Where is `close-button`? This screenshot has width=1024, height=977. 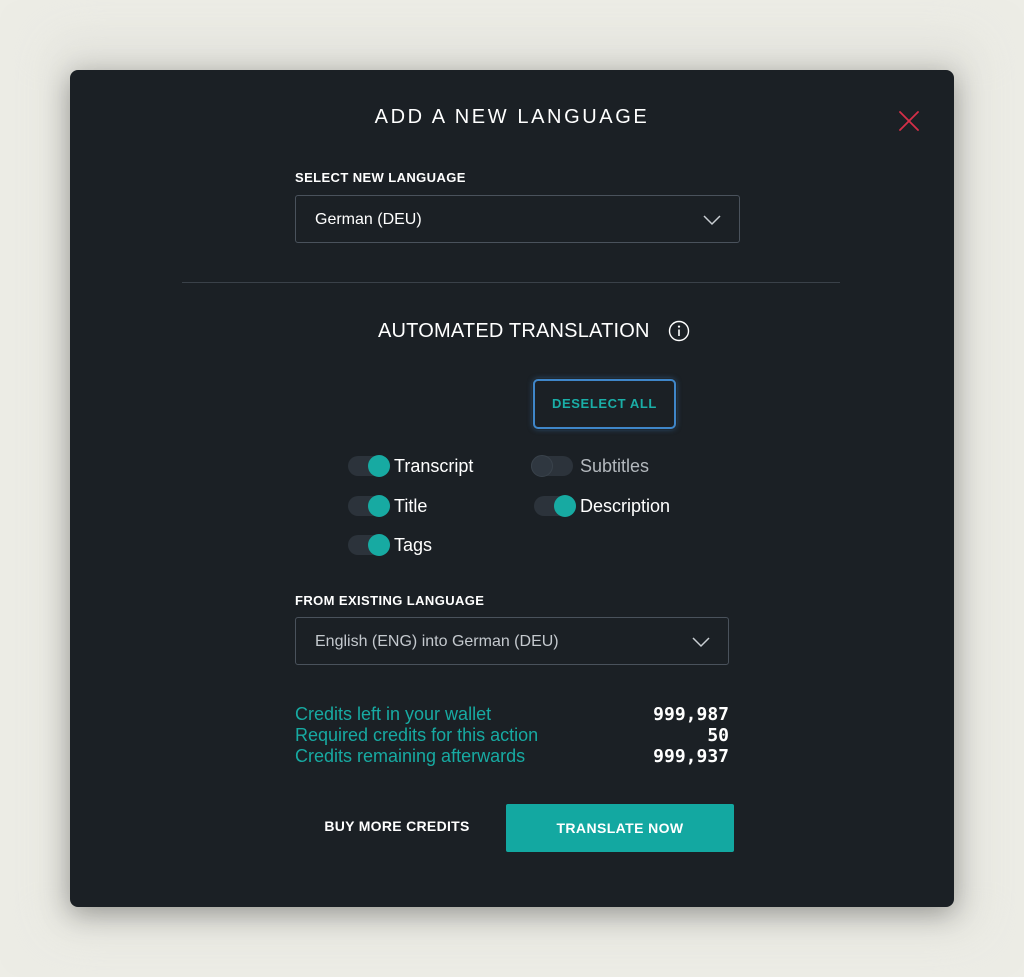 close-button is located at coordinates (909, 121).